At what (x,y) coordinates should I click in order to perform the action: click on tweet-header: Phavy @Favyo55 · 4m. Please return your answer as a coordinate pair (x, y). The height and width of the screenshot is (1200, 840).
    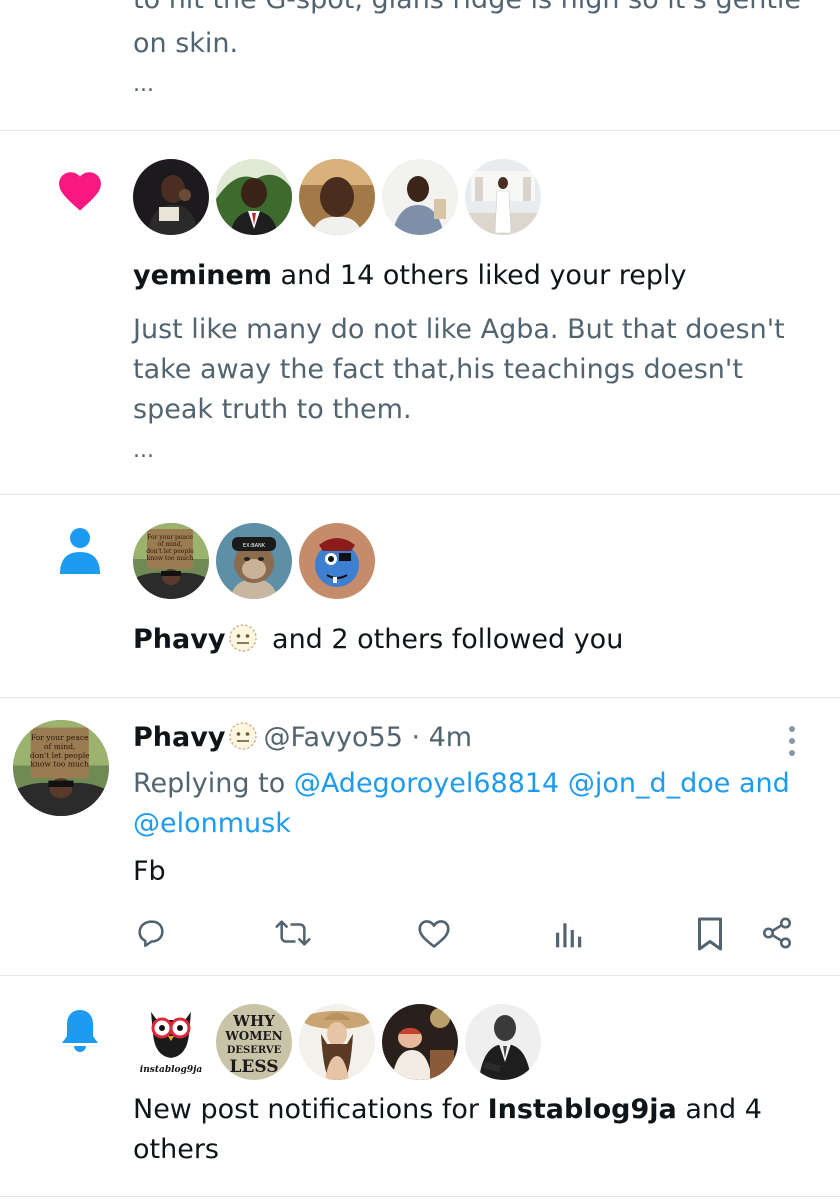
    Looking at the image, I should click on (303, 736).